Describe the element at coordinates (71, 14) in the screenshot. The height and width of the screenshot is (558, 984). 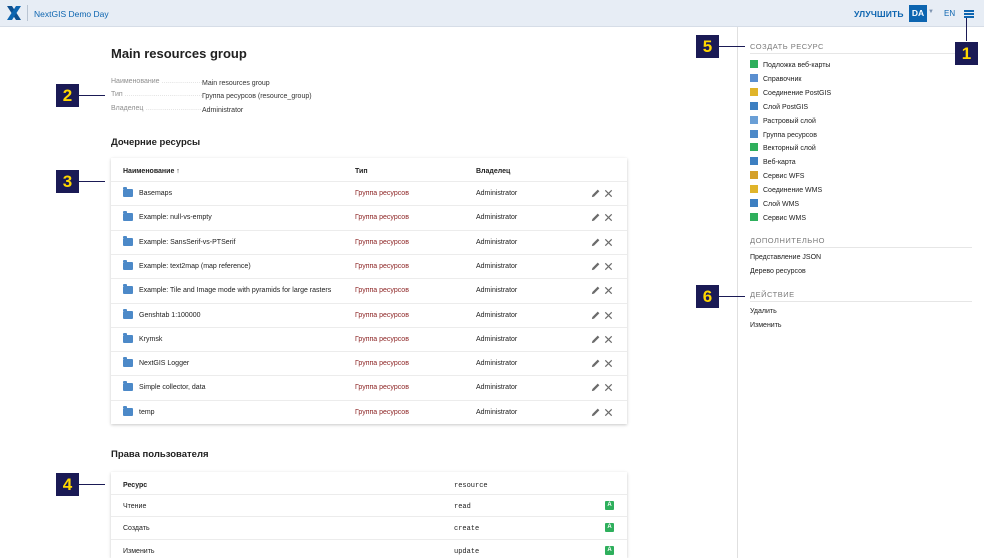
I see `app-title: NextGIS Demo Day` at that location.